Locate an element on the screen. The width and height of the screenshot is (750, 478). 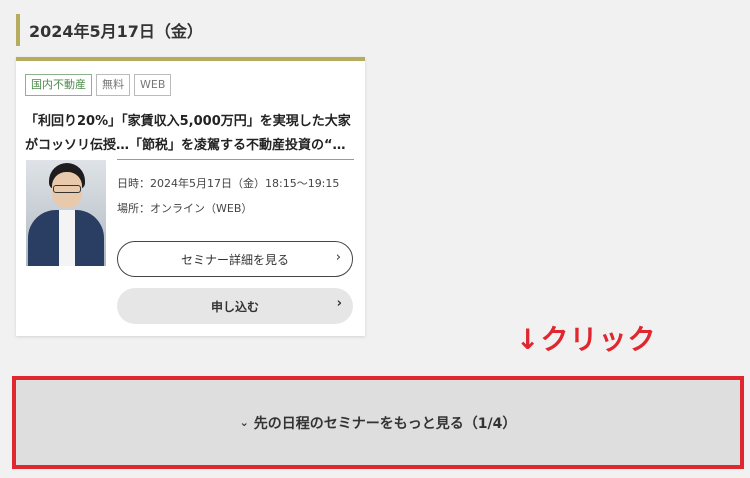
seminar-place: 場所：オンライン（WEB） is located at coordinates (185, 208).